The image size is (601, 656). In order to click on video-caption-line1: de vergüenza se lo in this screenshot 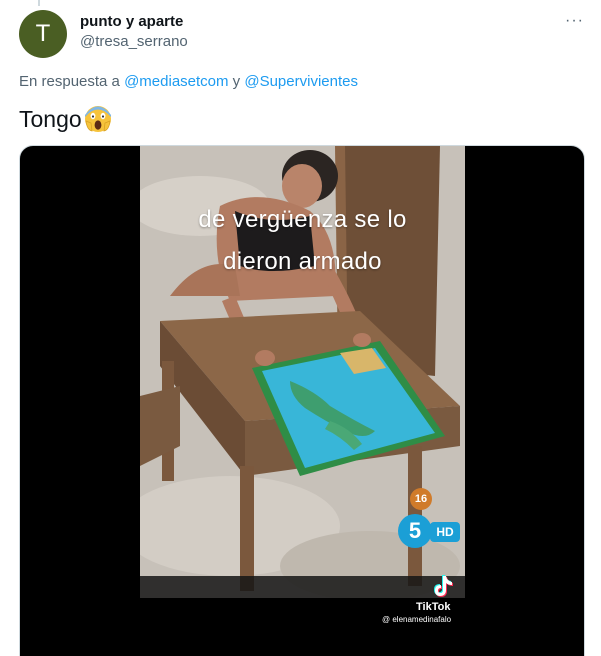, I will do `click(302, 219)`.